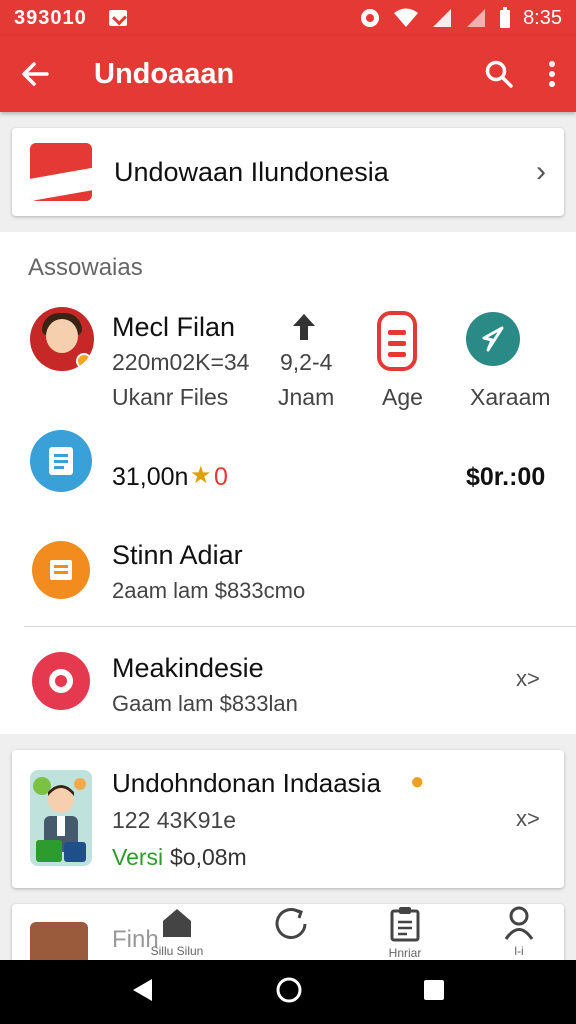 This screenshot has height=1024, width=576. What do you see at coordinates (85, 267) in the screenshot?
I see `section-title: Assowaias` at bounding box center [85, 267].